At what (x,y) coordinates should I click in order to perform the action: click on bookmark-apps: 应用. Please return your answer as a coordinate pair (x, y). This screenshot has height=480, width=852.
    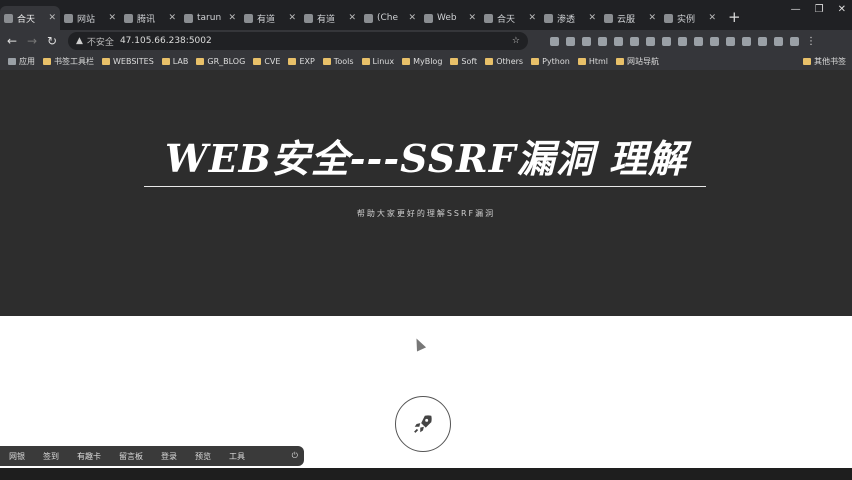
    Looking at the image, I should click on (21, 61).